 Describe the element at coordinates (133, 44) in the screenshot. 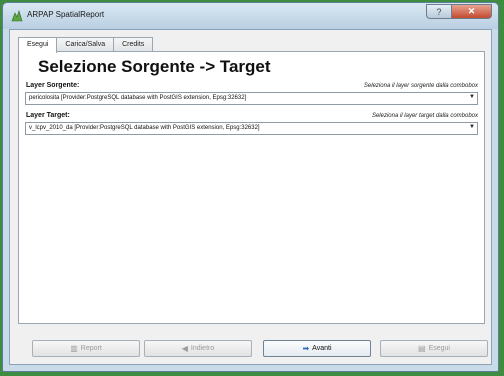

I see `tab-credits: Credits` at that location.